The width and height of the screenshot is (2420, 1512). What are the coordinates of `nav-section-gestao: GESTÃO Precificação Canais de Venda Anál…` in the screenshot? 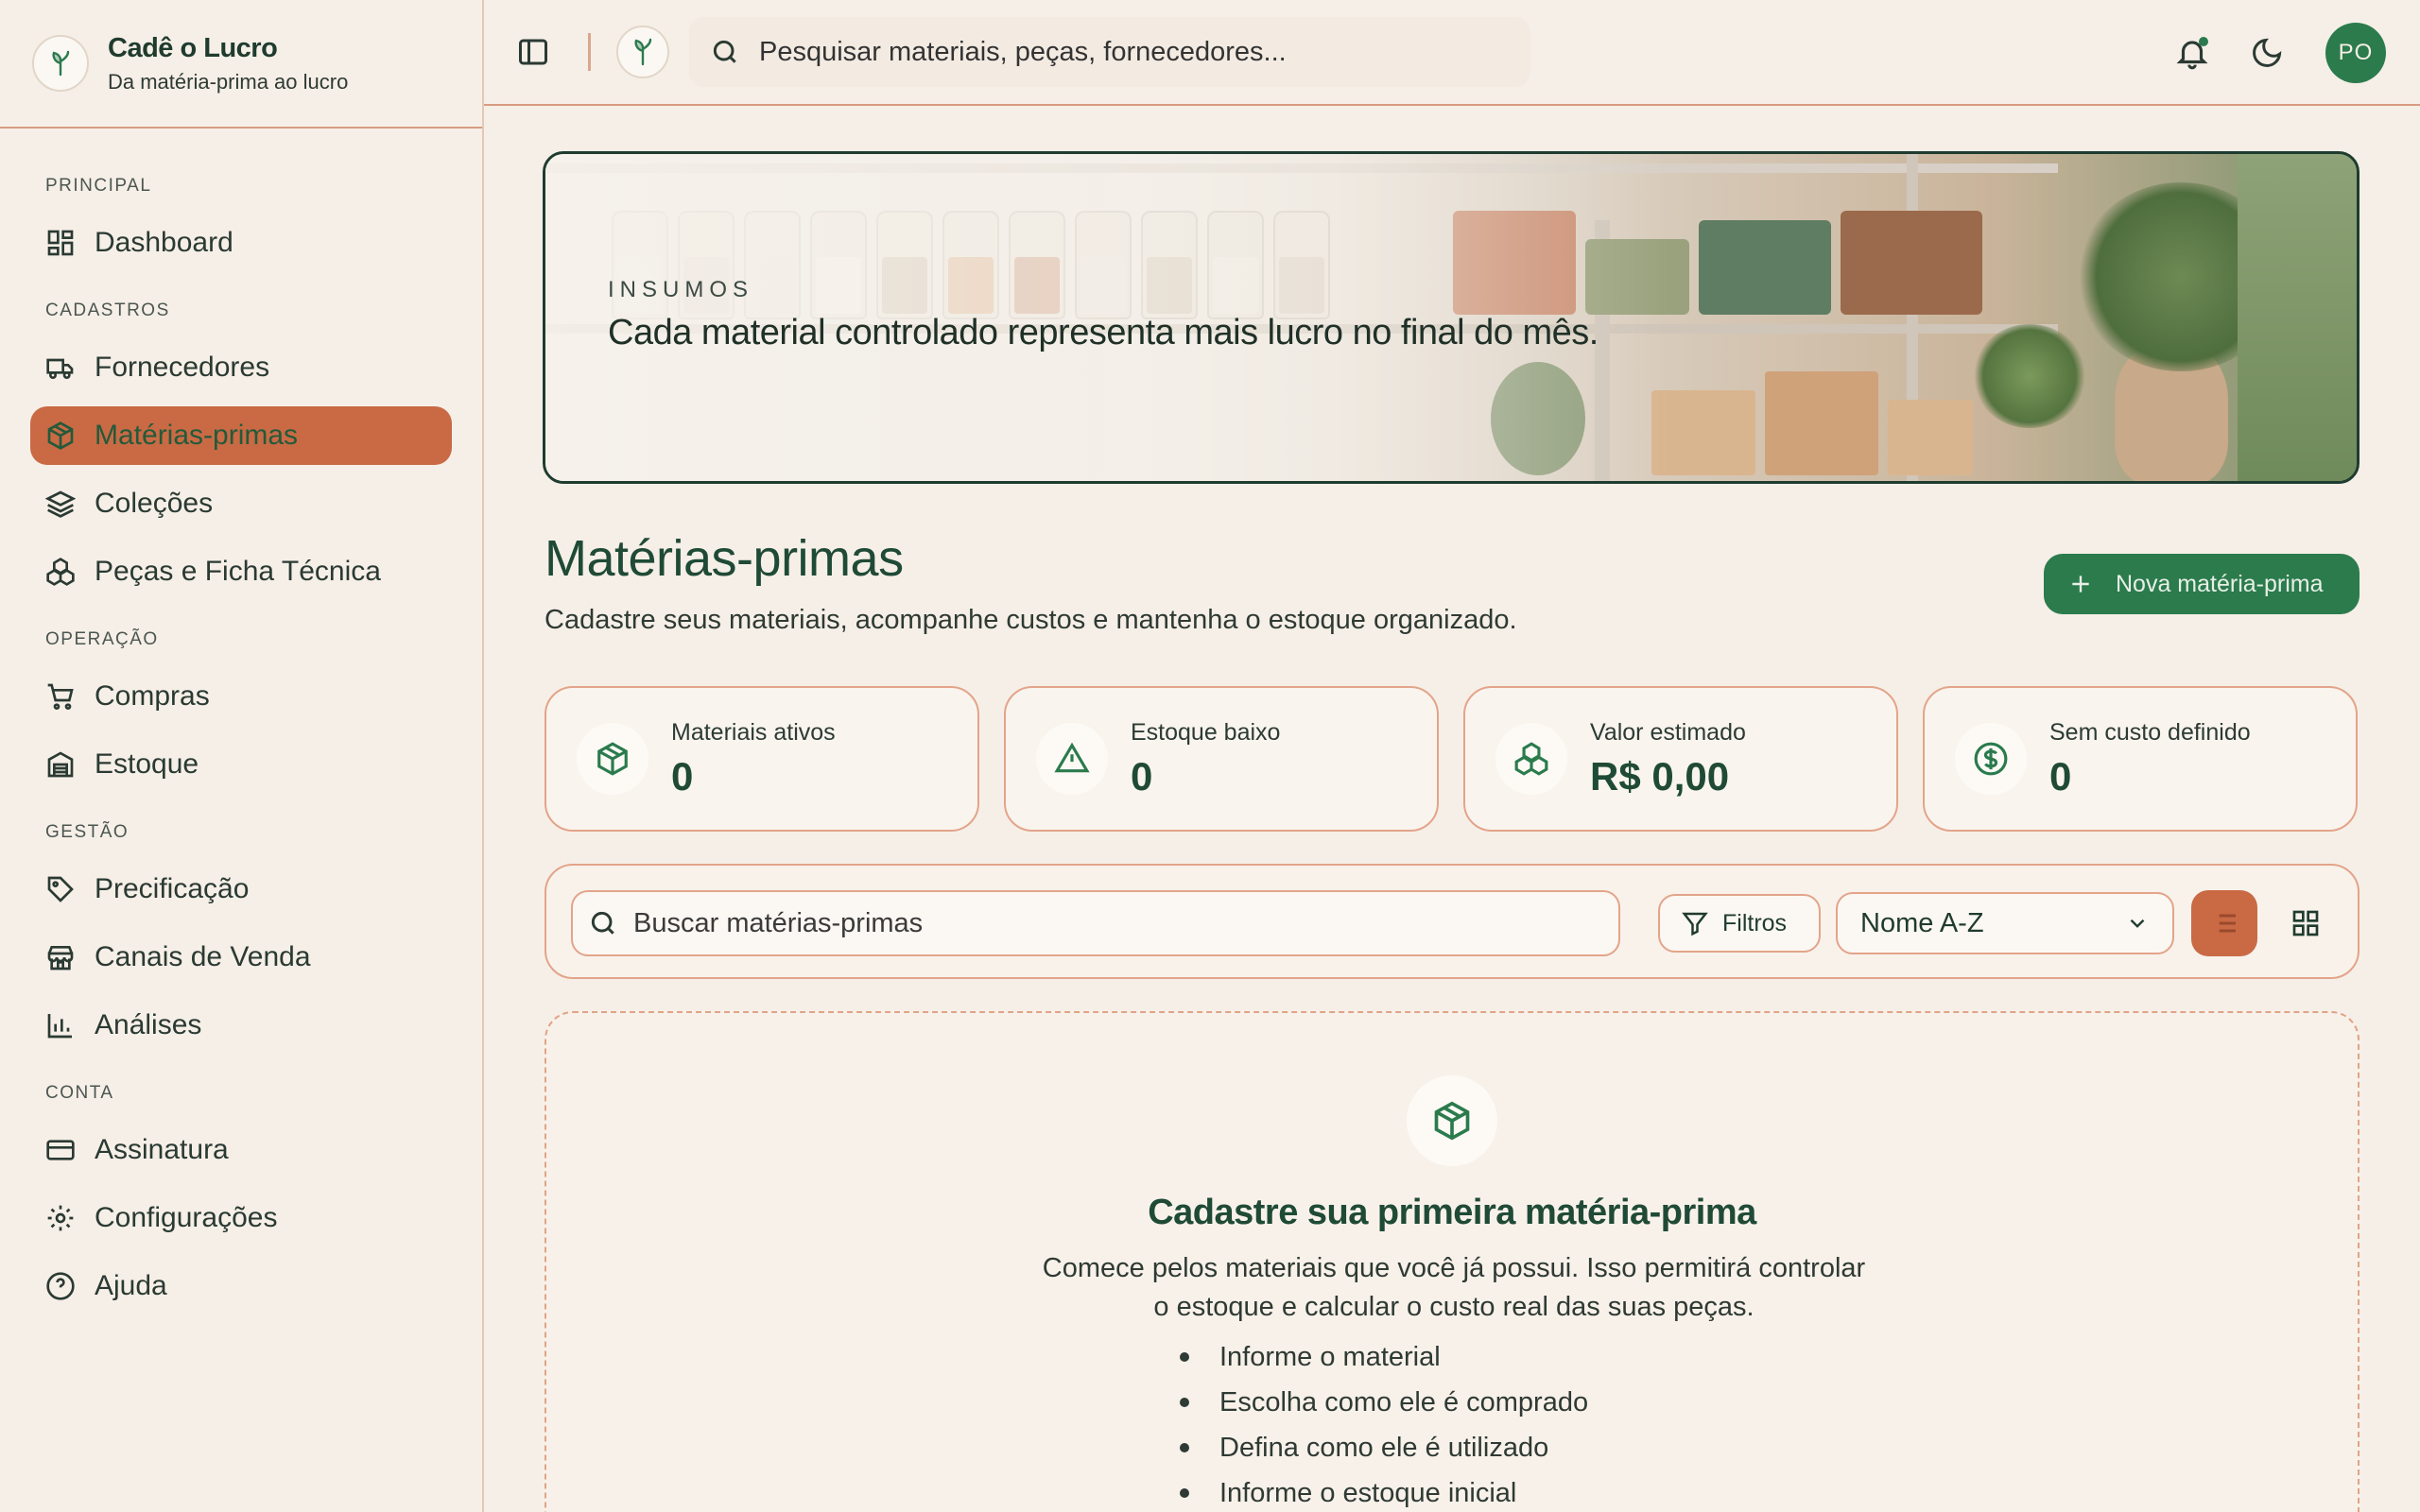 It's located at (241, 938).